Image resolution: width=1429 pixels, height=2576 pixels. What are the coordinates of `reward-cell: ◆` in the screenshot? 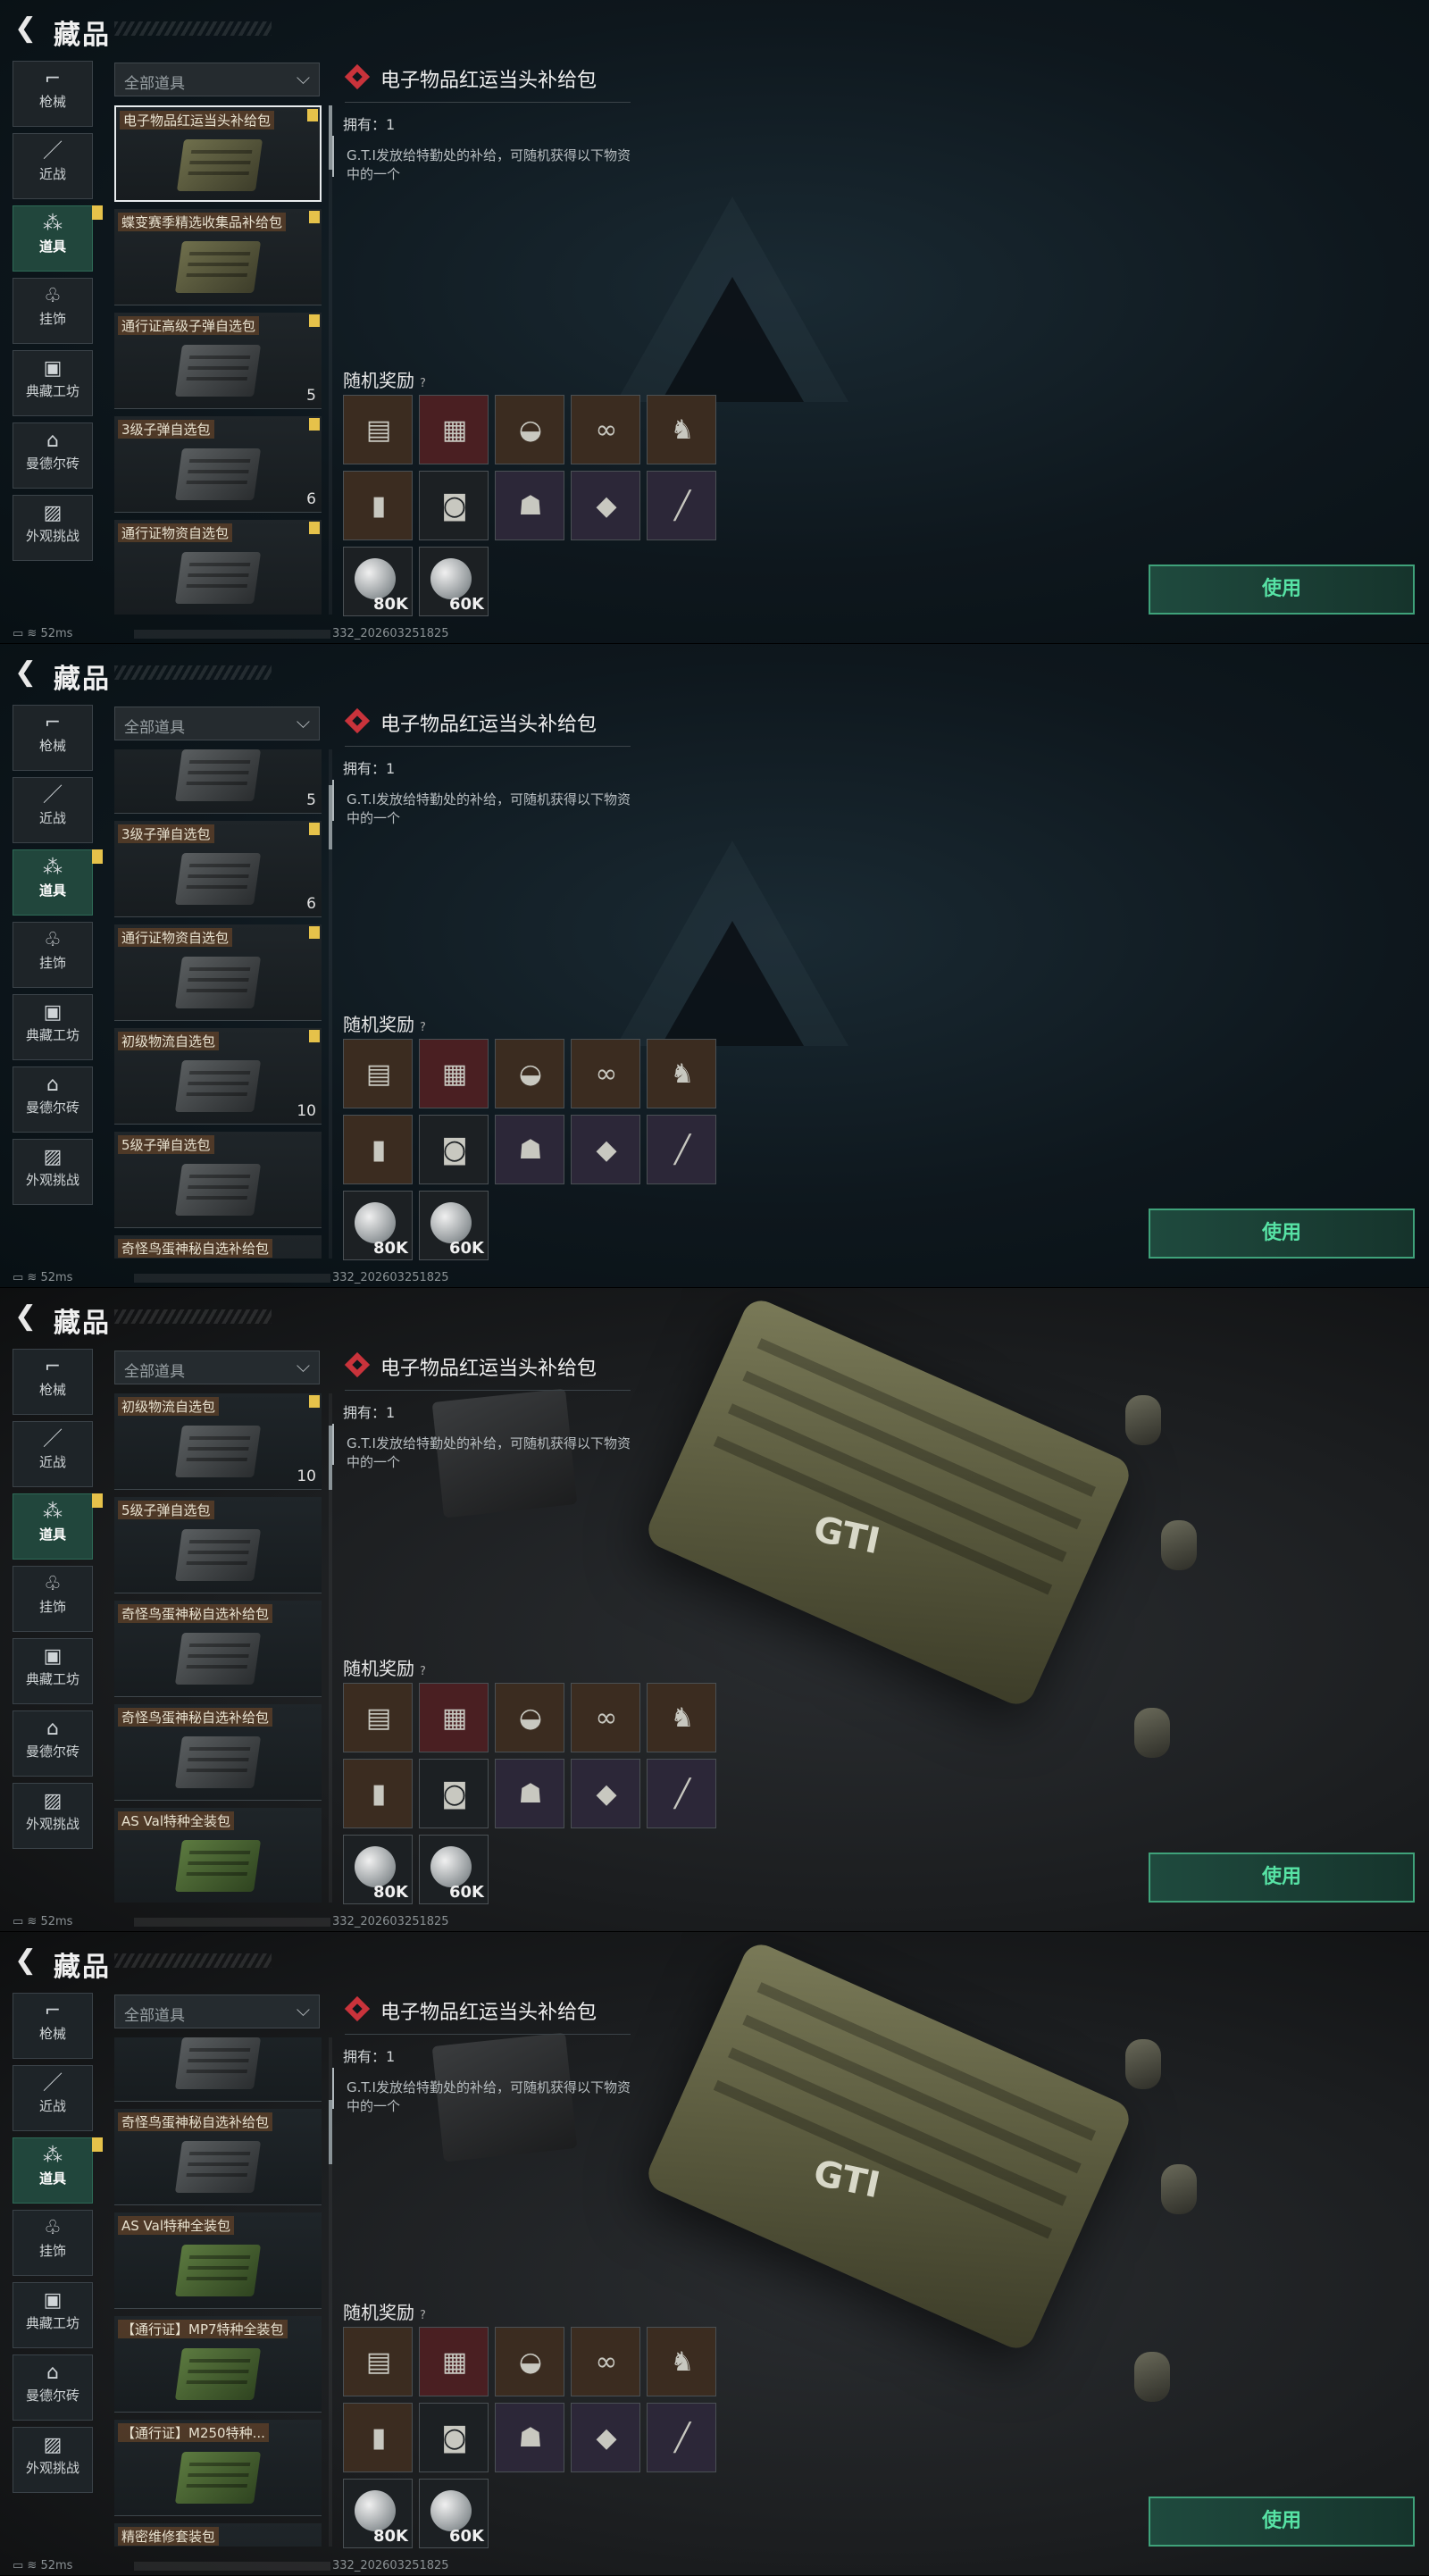 It's located at (605, 506).